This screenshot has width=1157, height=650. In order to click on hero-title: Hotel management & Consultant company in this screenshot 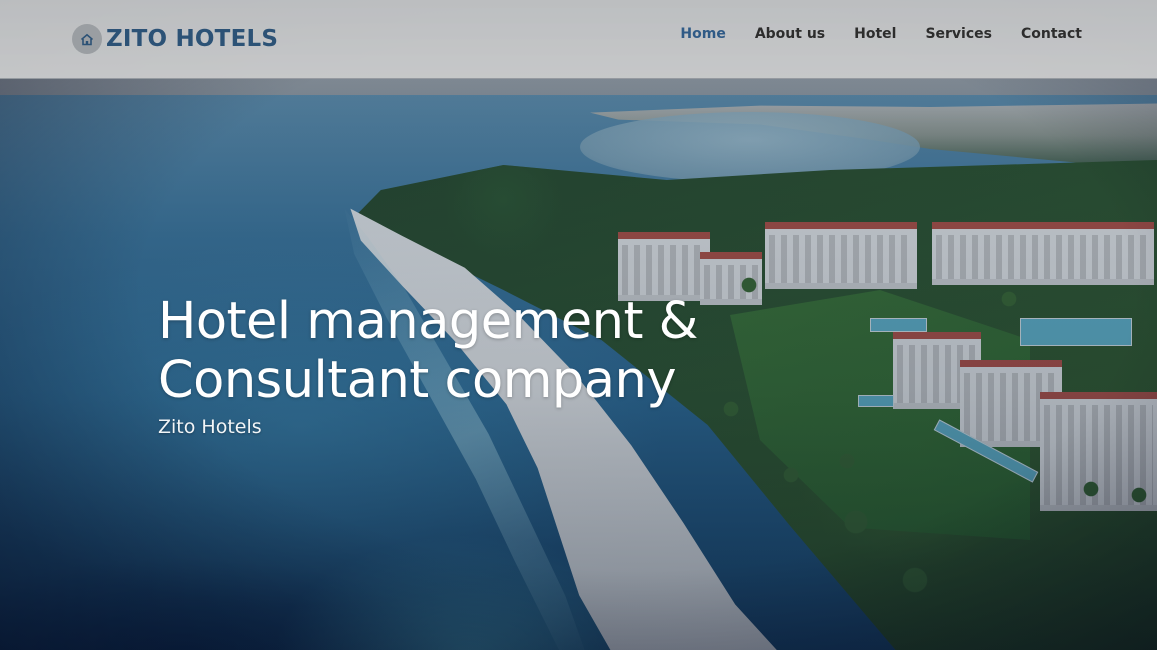, I will do `click(428, 351)`.